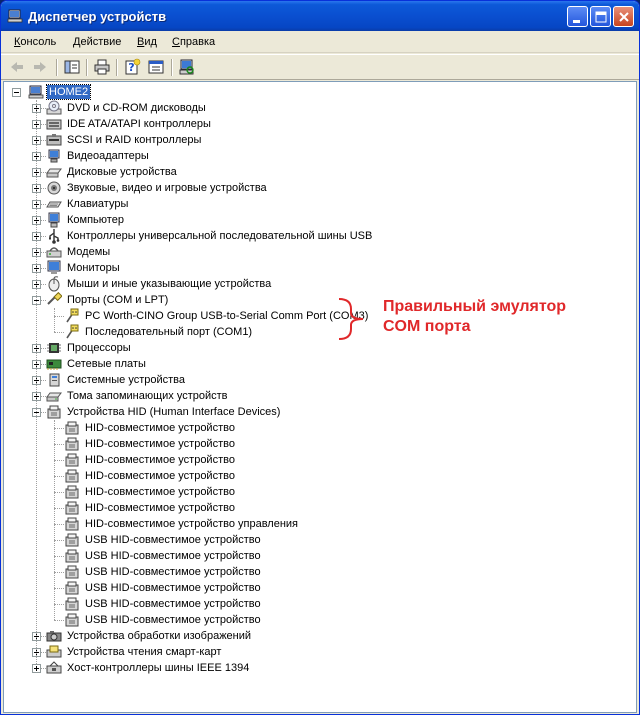 The height and width of the screenshot is (715, 640). Describe the element at coordinates (320, 67) in the screenshot. I see `toolbar: ?` at that location.